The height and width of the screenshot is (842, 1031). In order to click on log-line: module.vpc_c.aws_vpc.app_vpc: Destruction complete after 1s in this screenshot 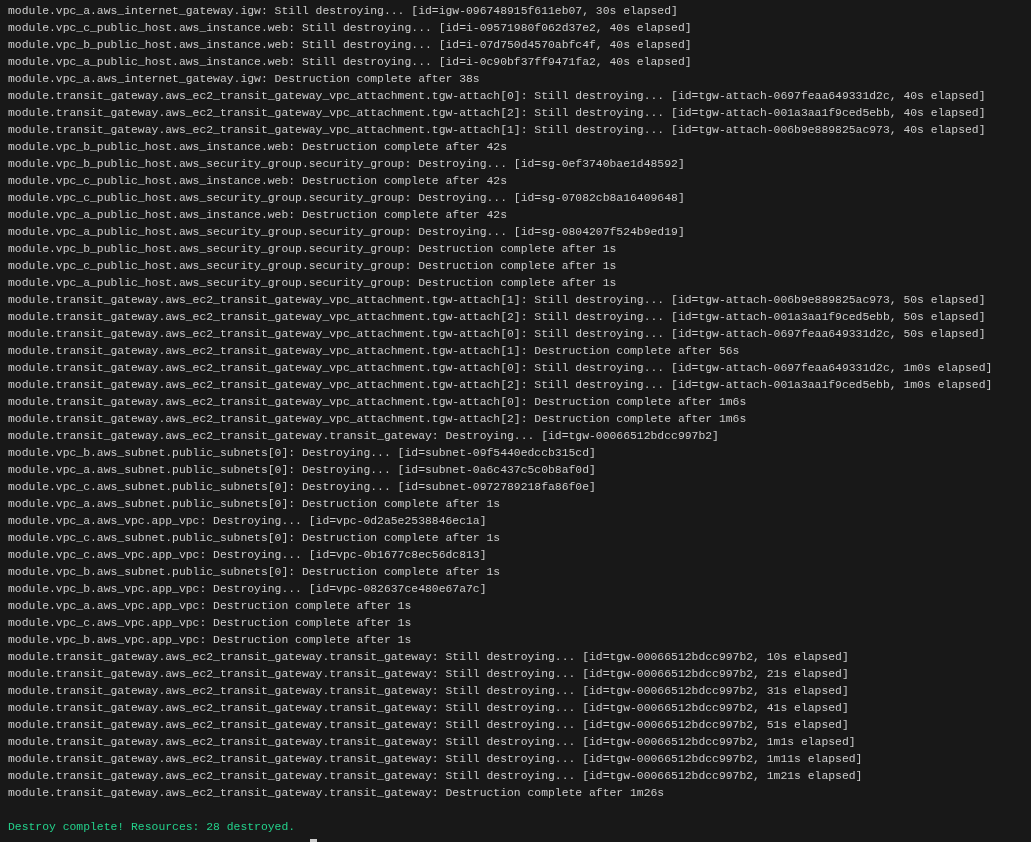, I will do `click(210, 623)`.